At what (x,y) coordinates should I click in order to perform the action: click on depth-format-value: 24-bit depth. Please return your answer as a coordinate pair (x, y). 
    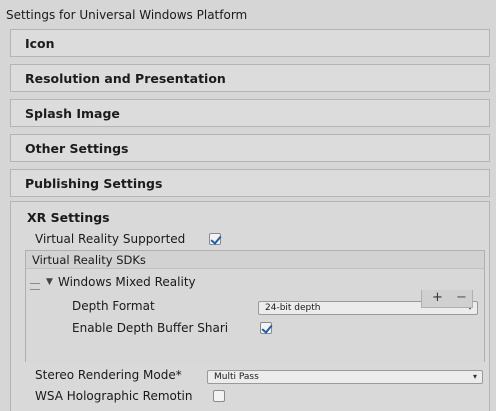
    Looking at the image, I should click on (293, 308).